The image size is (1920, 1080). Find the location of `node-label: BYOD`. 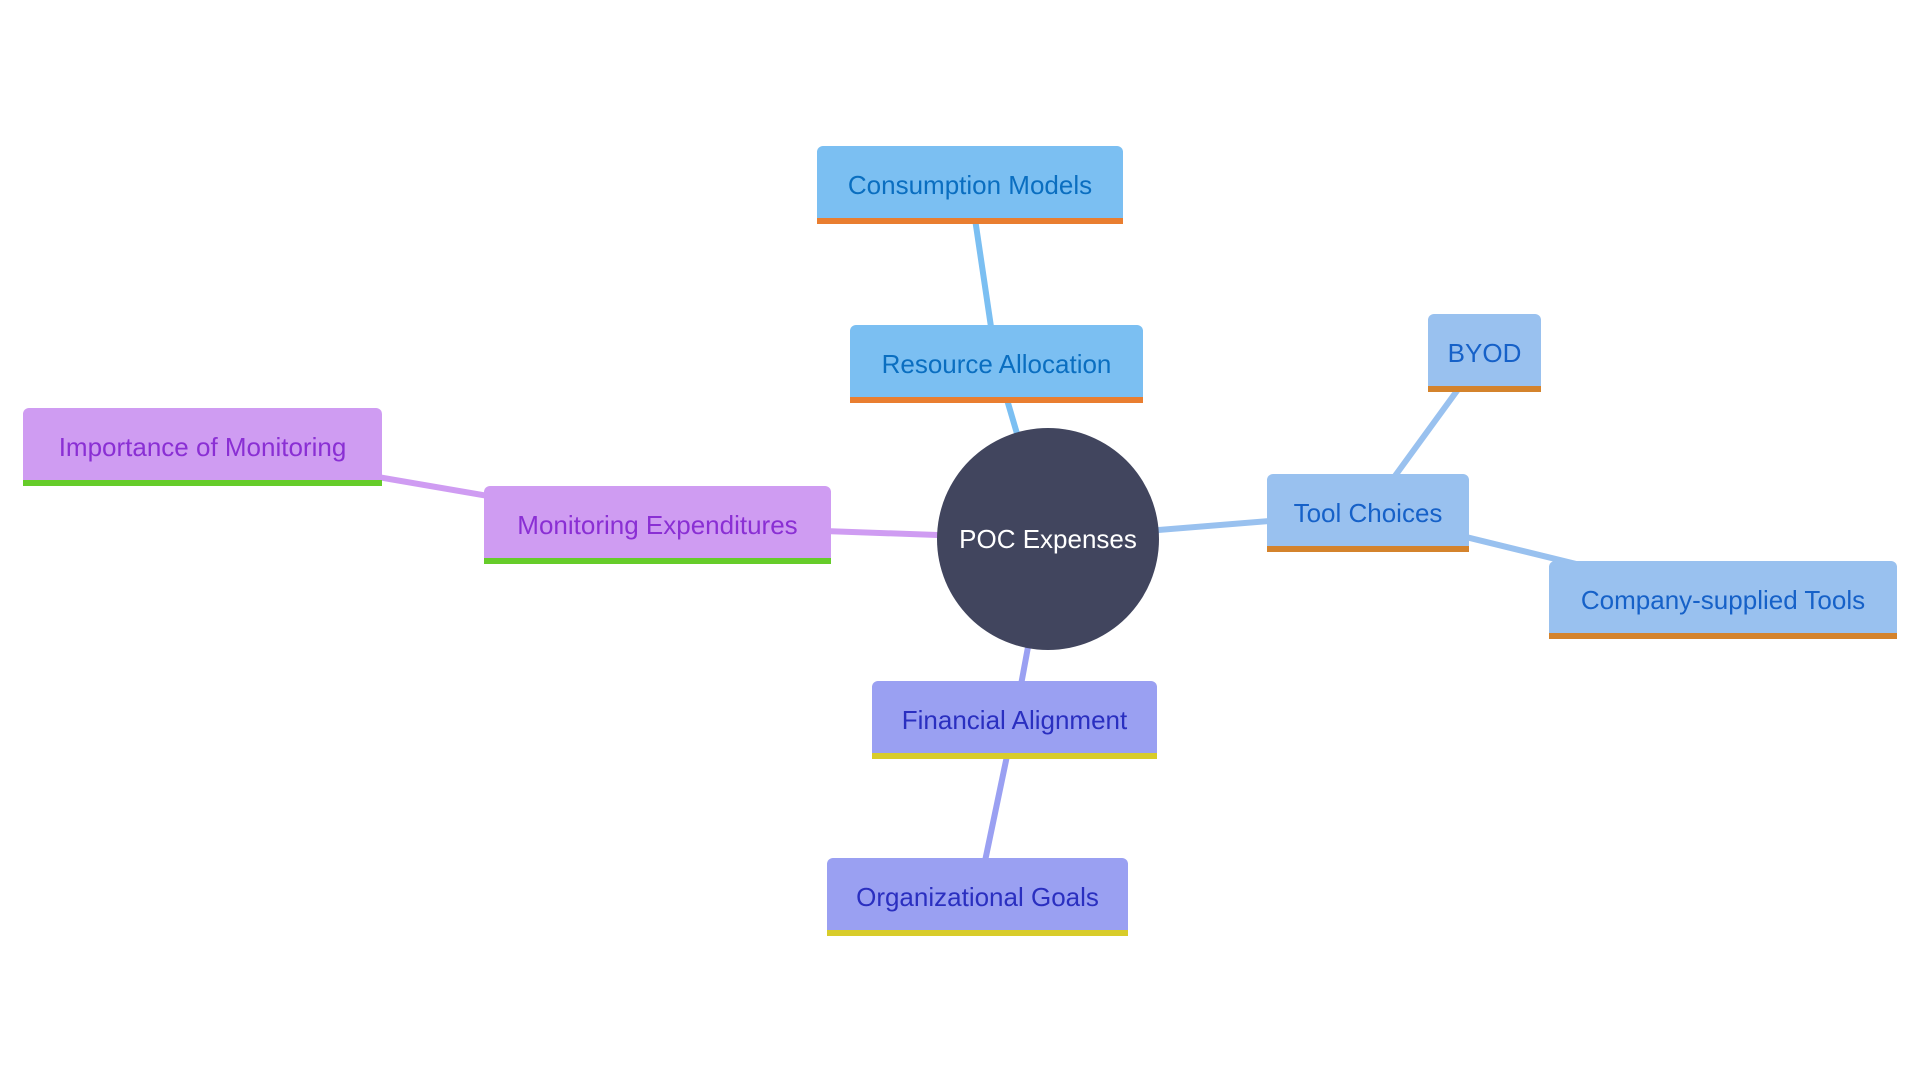

node-label: BYOD is located at coordinates (1484, 352).